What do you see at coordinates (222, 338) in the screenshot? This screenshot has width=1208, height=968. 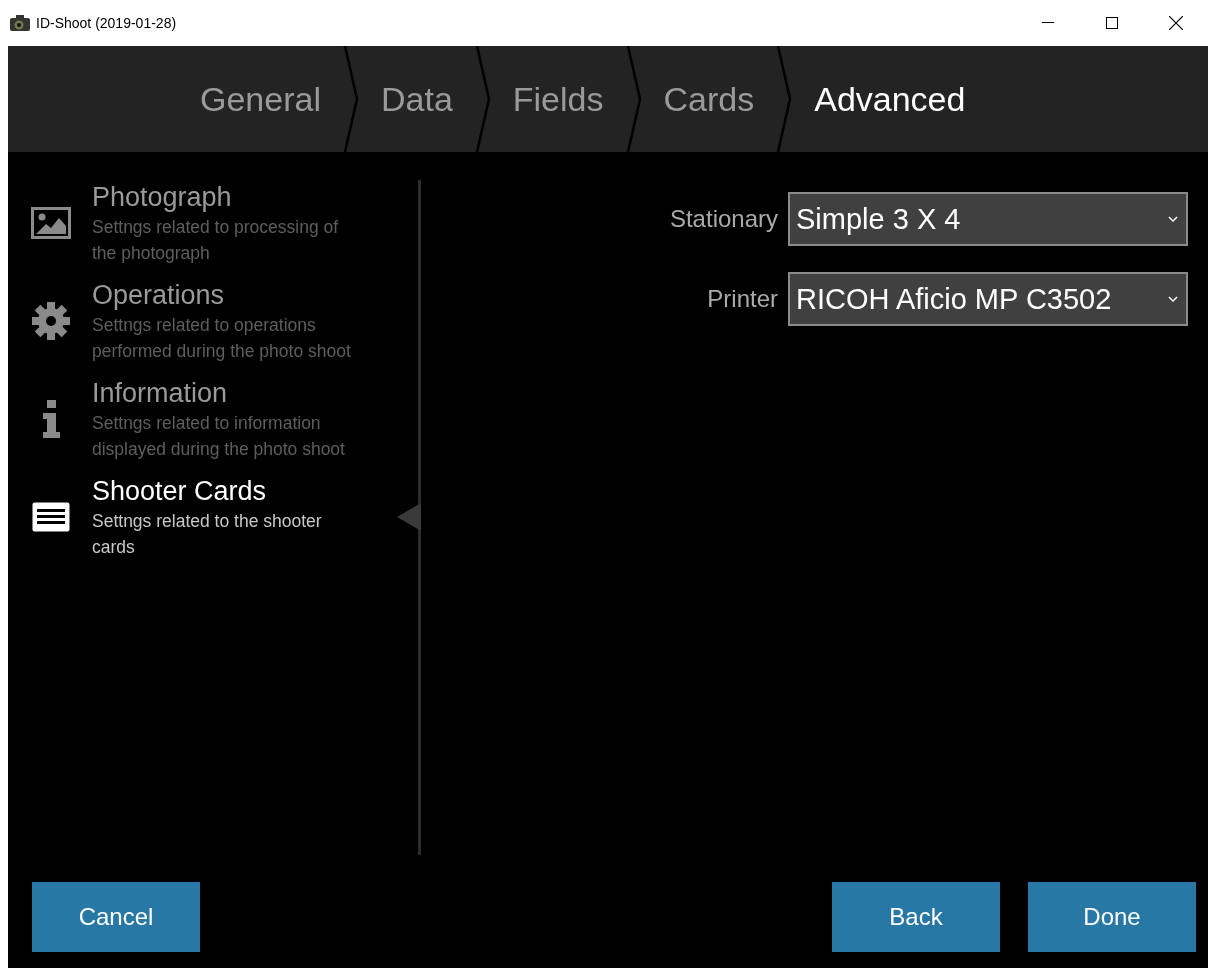 I see `category-description: Settngs related to operations performed during the photo shoot` at bounding box center [222, 338].